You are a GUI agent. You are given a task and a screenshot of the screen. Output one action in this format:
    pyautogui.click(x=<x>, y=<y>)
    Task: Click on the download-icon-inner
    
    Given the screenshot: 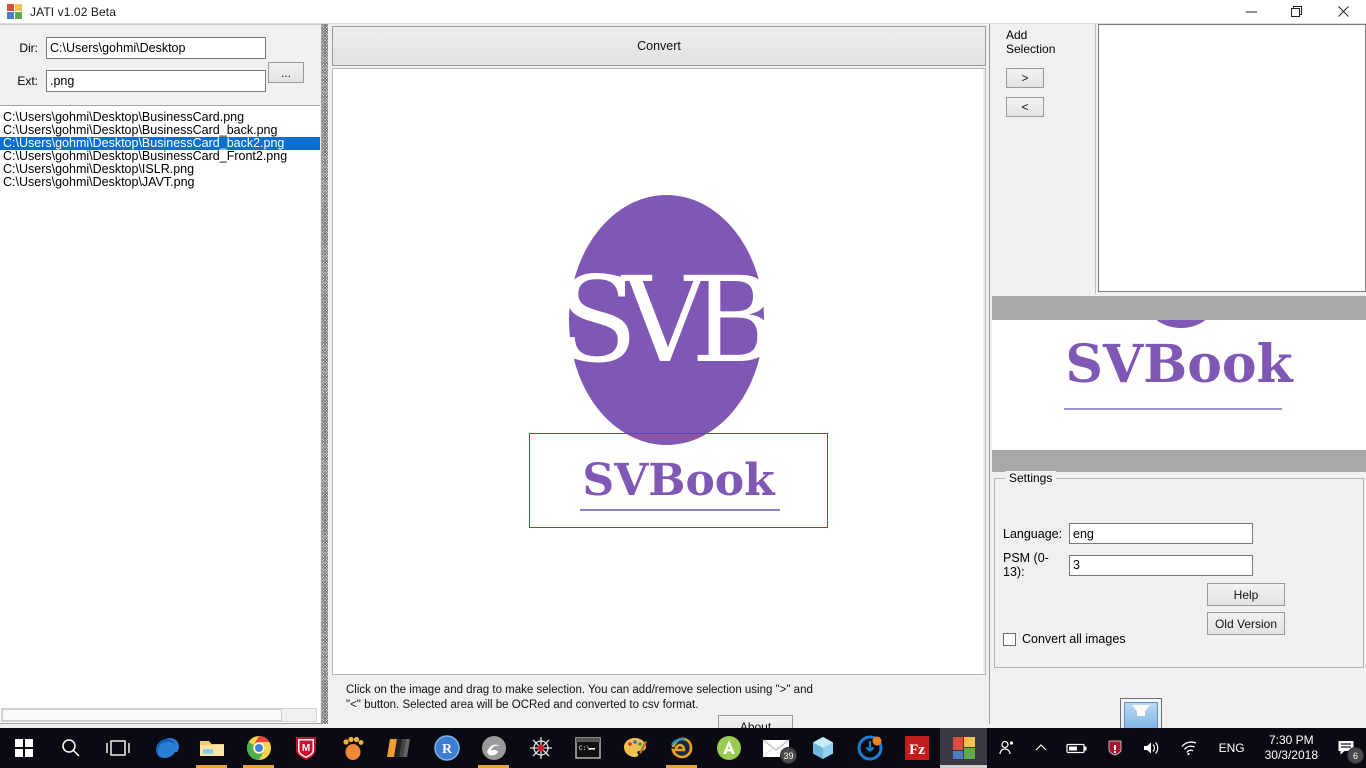 What is the action you would take?
    pyautogui.click(x=1141, y=716)
    